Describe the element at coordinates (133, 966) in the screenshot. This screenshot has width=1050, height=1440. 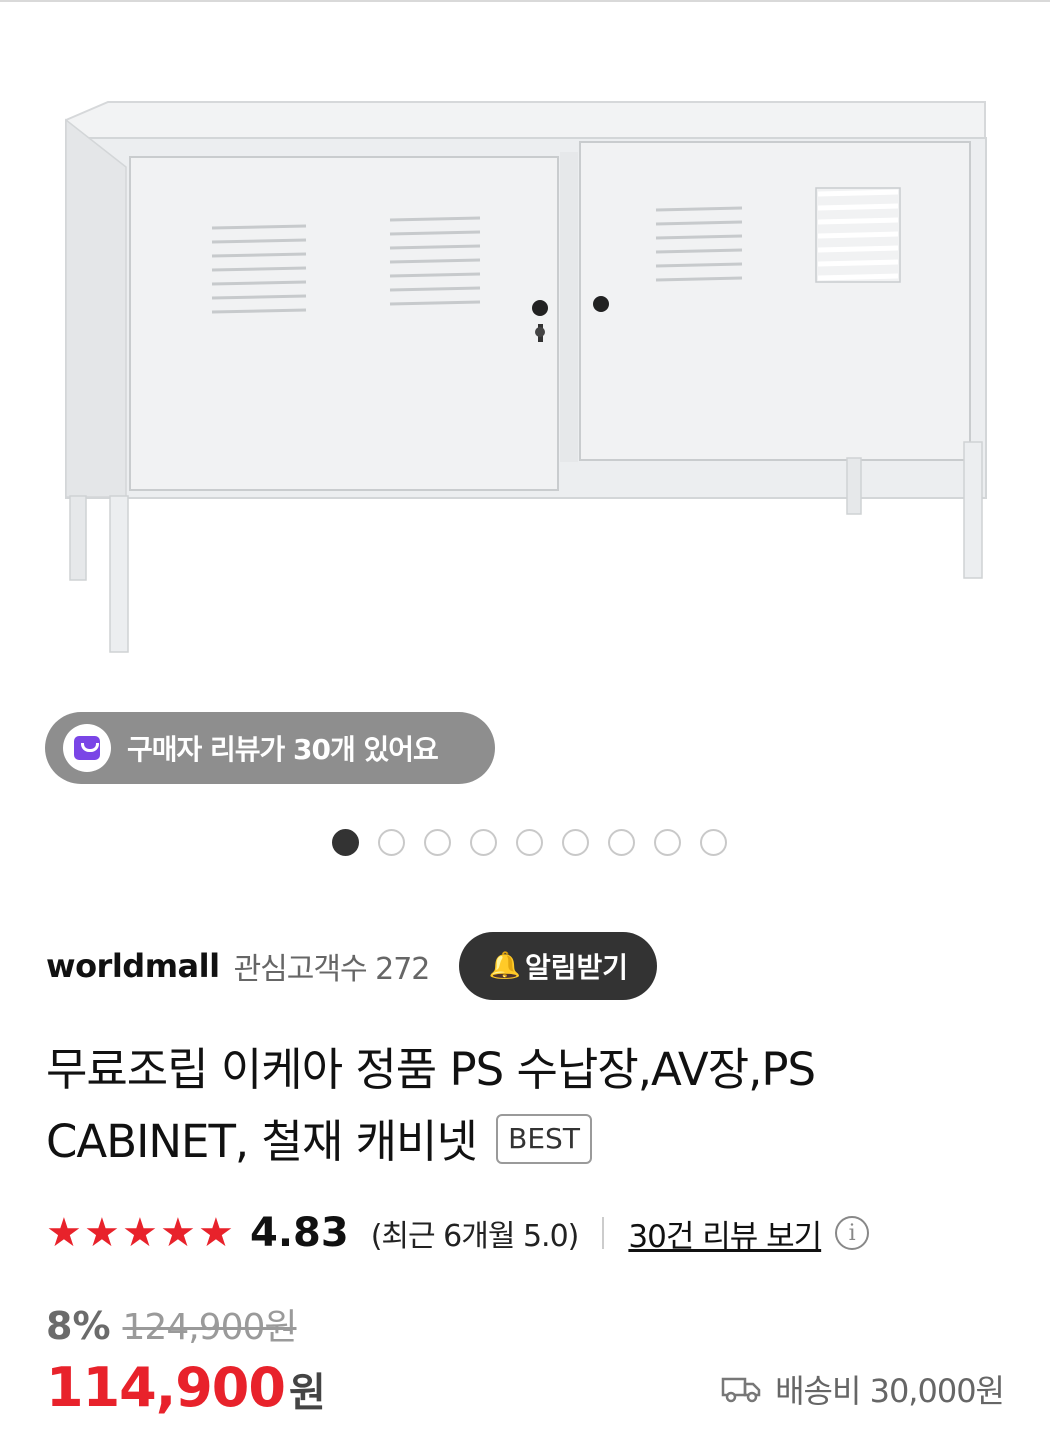
I see `seller-name: worldmall` at that location.